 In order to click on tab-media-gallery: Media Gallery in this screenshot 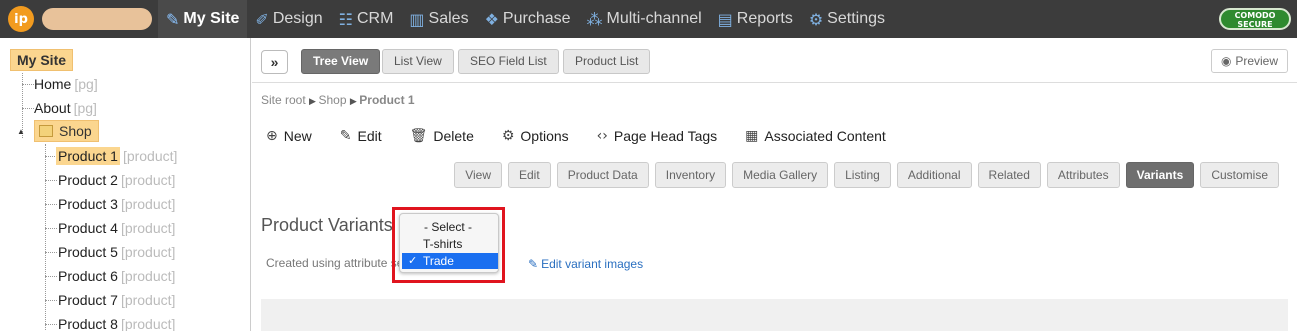, I will do `click(780, 175)`.